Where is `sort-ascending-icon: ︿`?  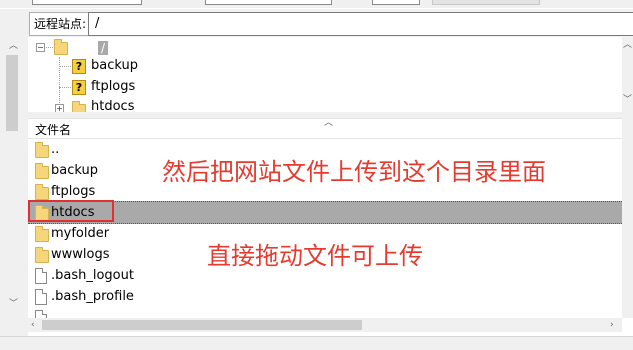
sort-ascending-icon: ︿ is located at coordinates (329, 123).